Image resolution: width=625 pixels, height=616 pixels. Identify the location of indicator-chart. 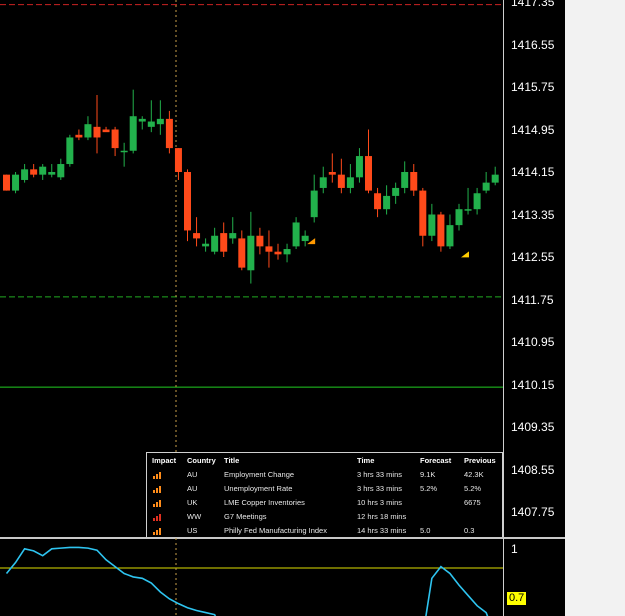
(251, 577).